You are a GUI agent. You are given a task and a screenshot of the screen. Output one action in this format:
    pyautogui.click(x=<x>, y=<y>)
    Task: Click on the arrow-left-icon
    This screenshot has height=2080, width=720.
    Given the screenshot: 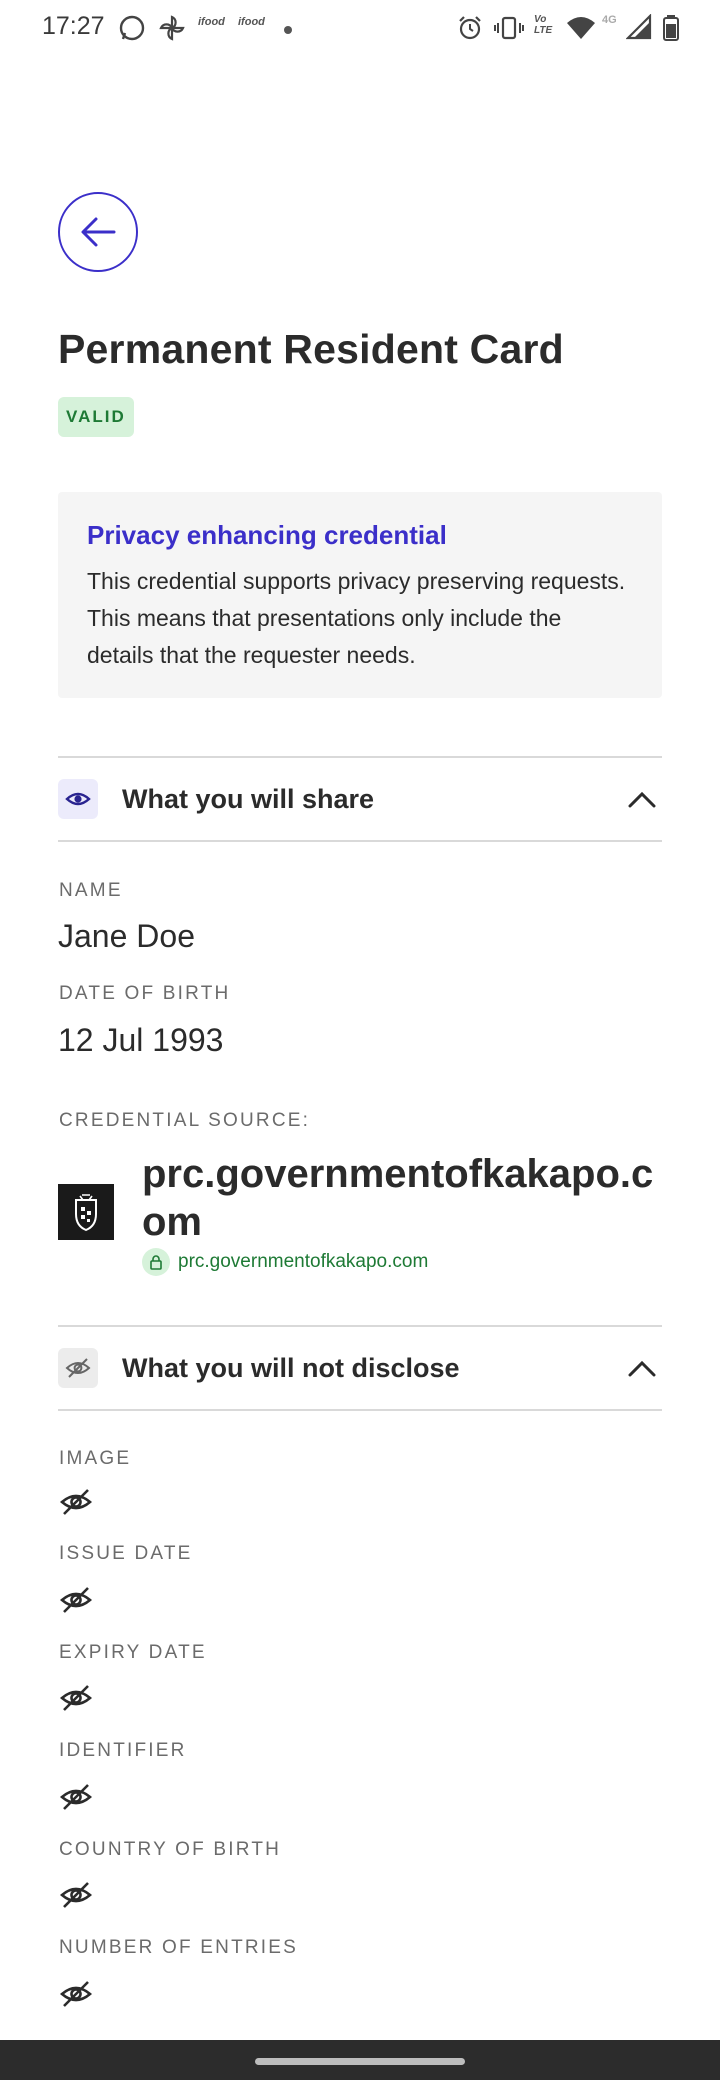 What is the action you would take?
    pyautogui.click(x=98, y=232)
    